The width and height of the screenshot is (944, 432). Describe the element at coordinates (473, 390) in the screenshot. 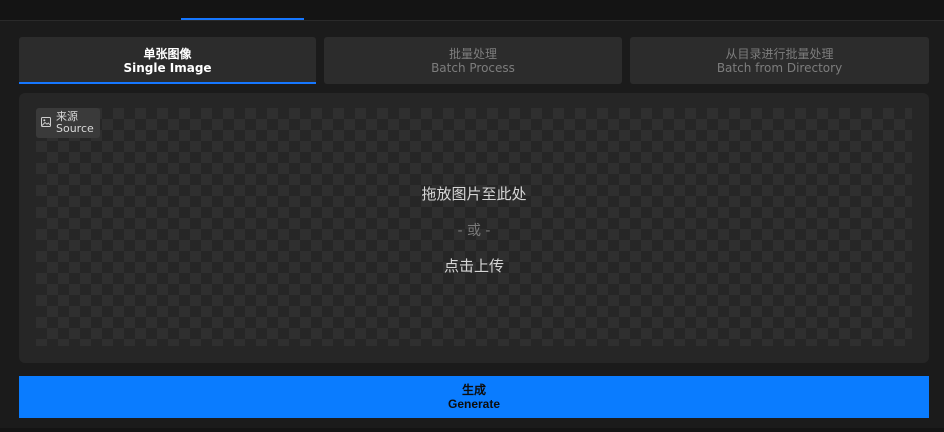

I see `generate-label-cn: 生成` at that location.